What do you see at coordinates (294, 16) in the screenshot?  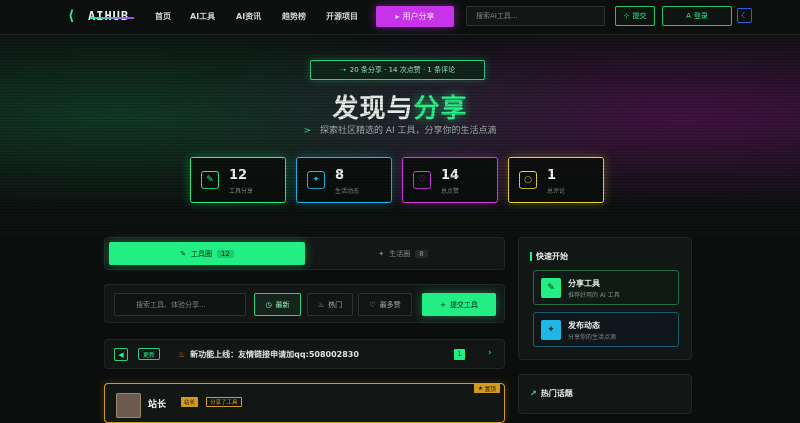 I see `nav-link-trending: 趋势榜` at bounding box center [294, 16].